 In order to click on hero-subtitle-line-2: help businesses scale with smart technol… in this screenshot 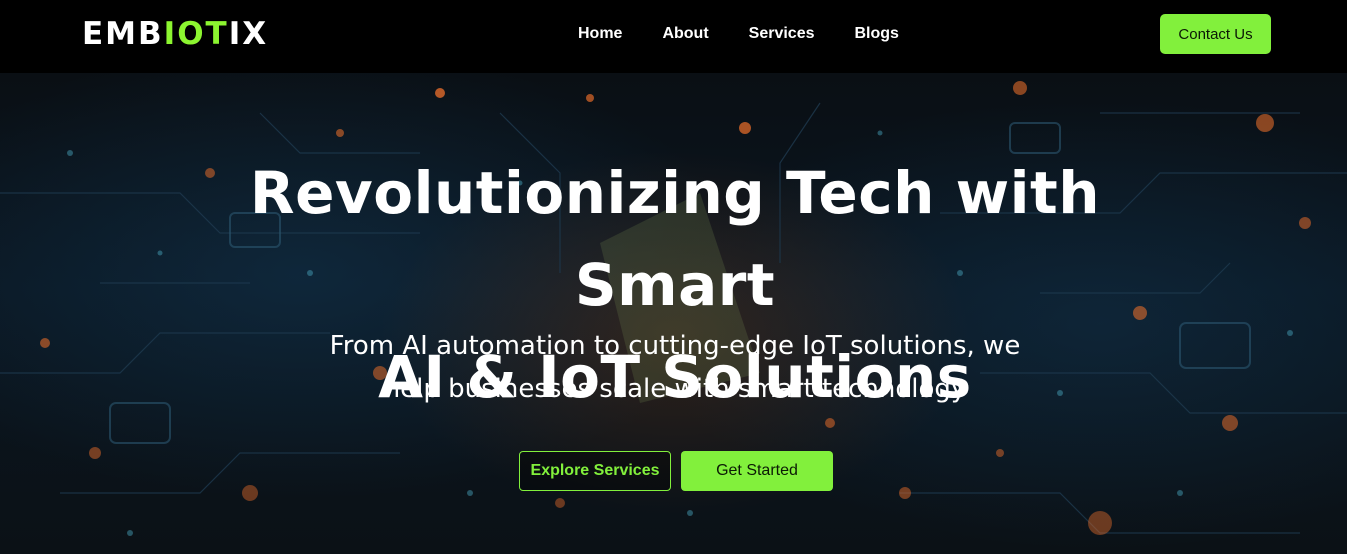, I will do `click(675, 389)`.